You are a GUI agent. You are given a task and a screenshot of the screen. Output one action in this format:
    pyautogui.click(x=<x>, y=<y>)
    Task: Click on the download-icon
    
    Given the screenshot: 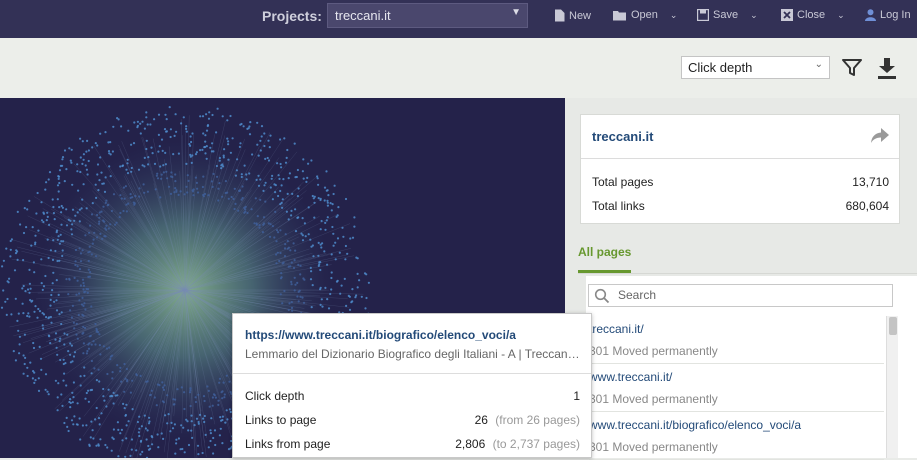 What is the action you would take?
    pyautogui.click(x=887, y=68)
    